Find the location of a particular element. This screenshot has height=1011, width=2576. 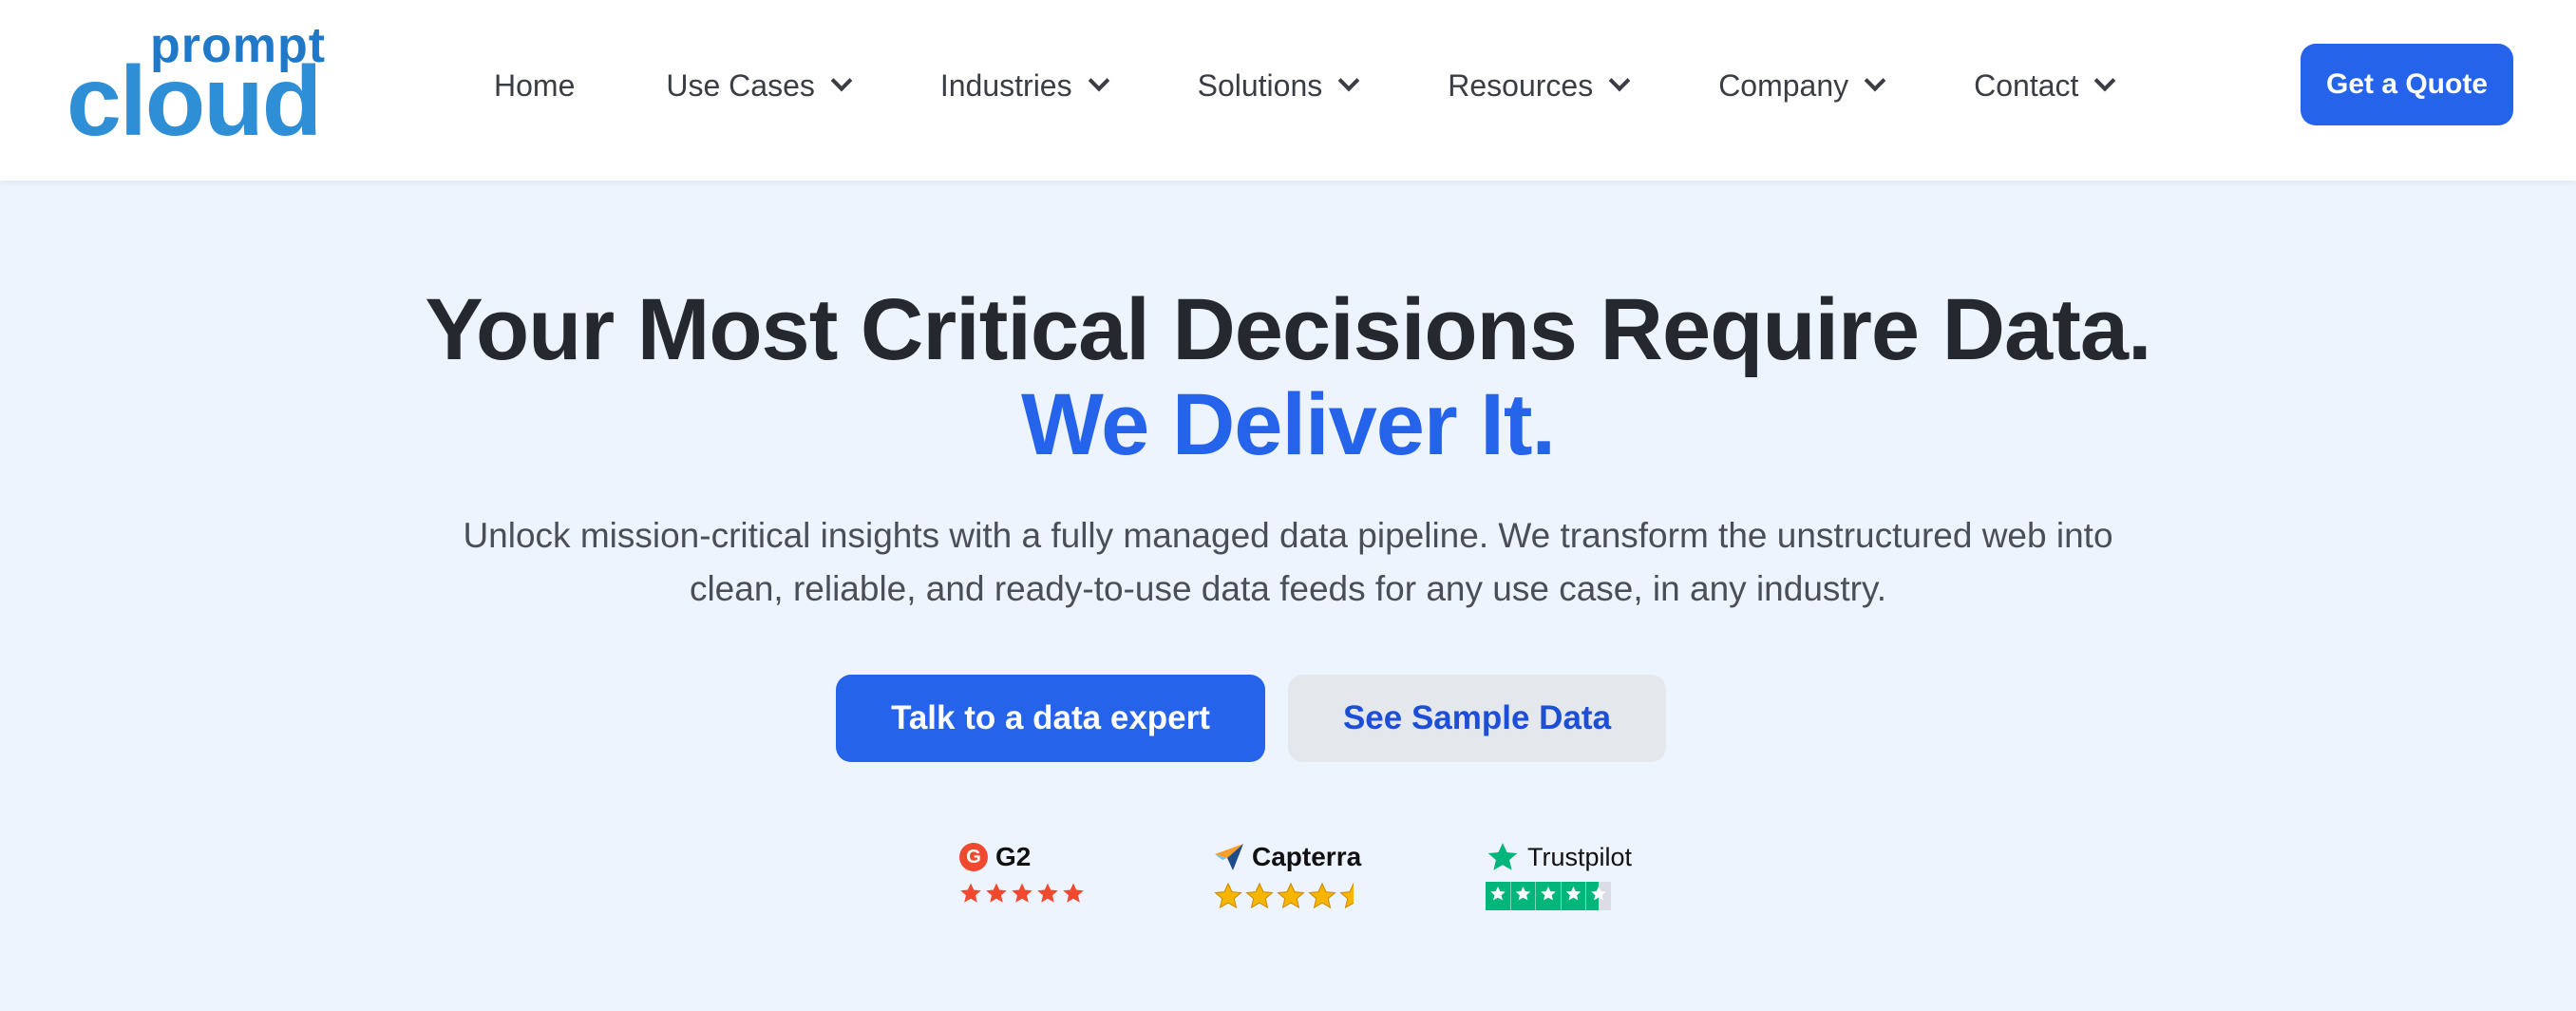

nav-item-use-cases: Use Cases is located at coordinates (759, 85).